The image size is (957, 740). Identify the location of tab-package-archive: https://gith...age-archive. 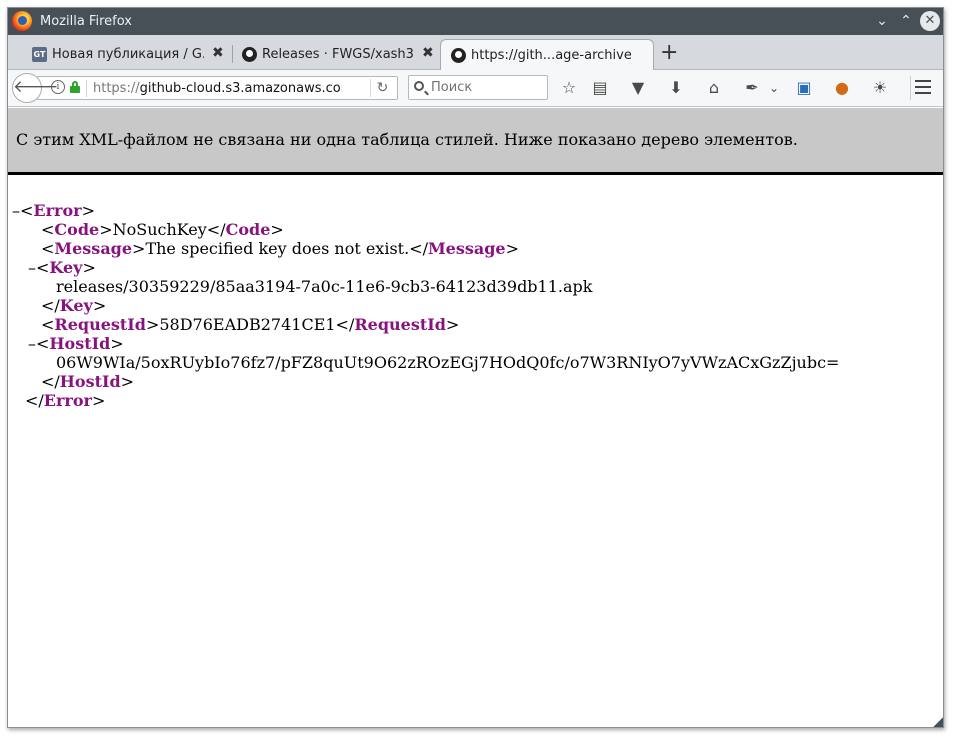
(547, 54).